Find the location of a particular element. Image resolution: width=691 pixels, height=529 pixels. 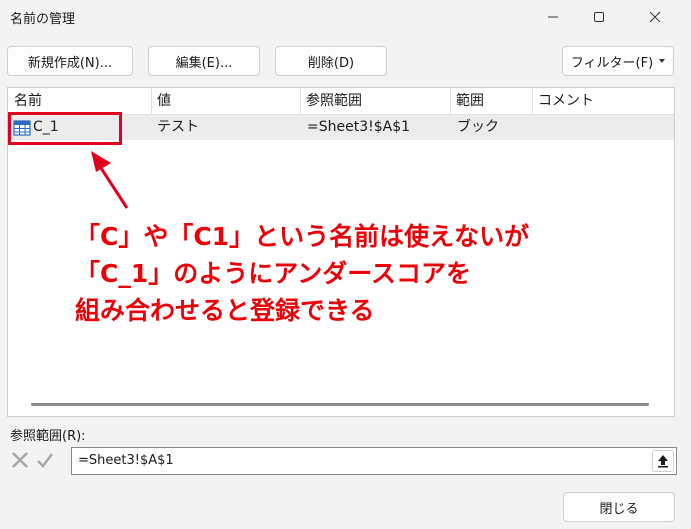

column-header-scope: 範囲 is located at coordinates (491, 101).